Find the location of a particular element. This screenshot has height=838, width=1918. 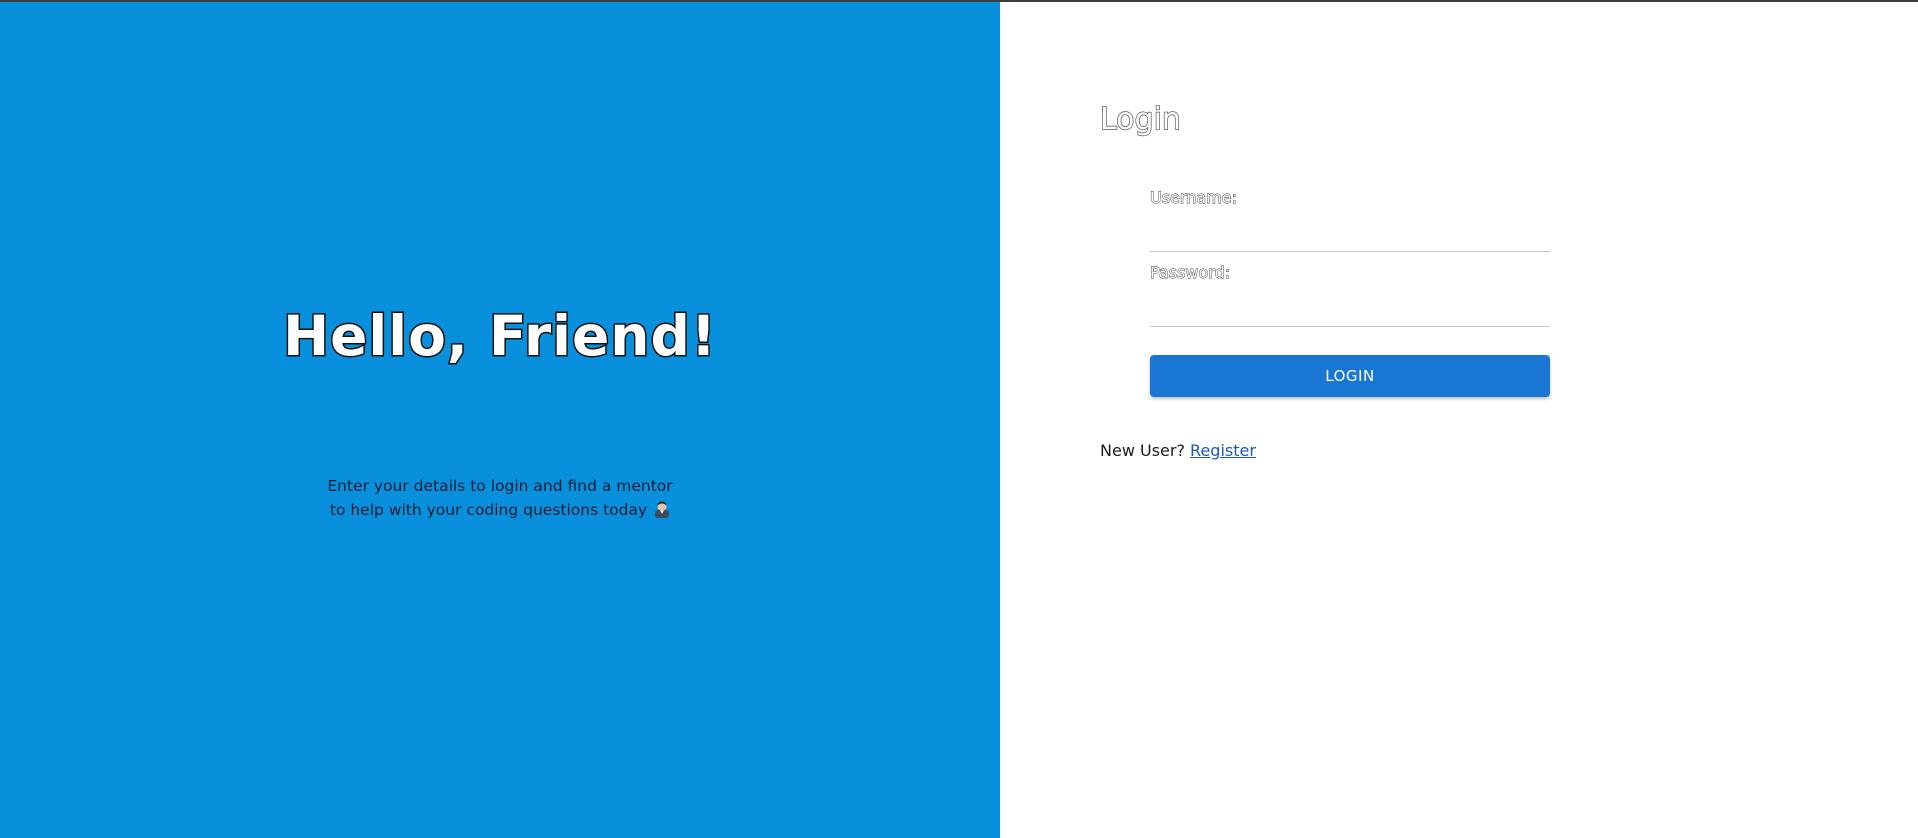

welcome-subtitle-line-2: to help with your coding questions today is located at coordinates (500, 510).